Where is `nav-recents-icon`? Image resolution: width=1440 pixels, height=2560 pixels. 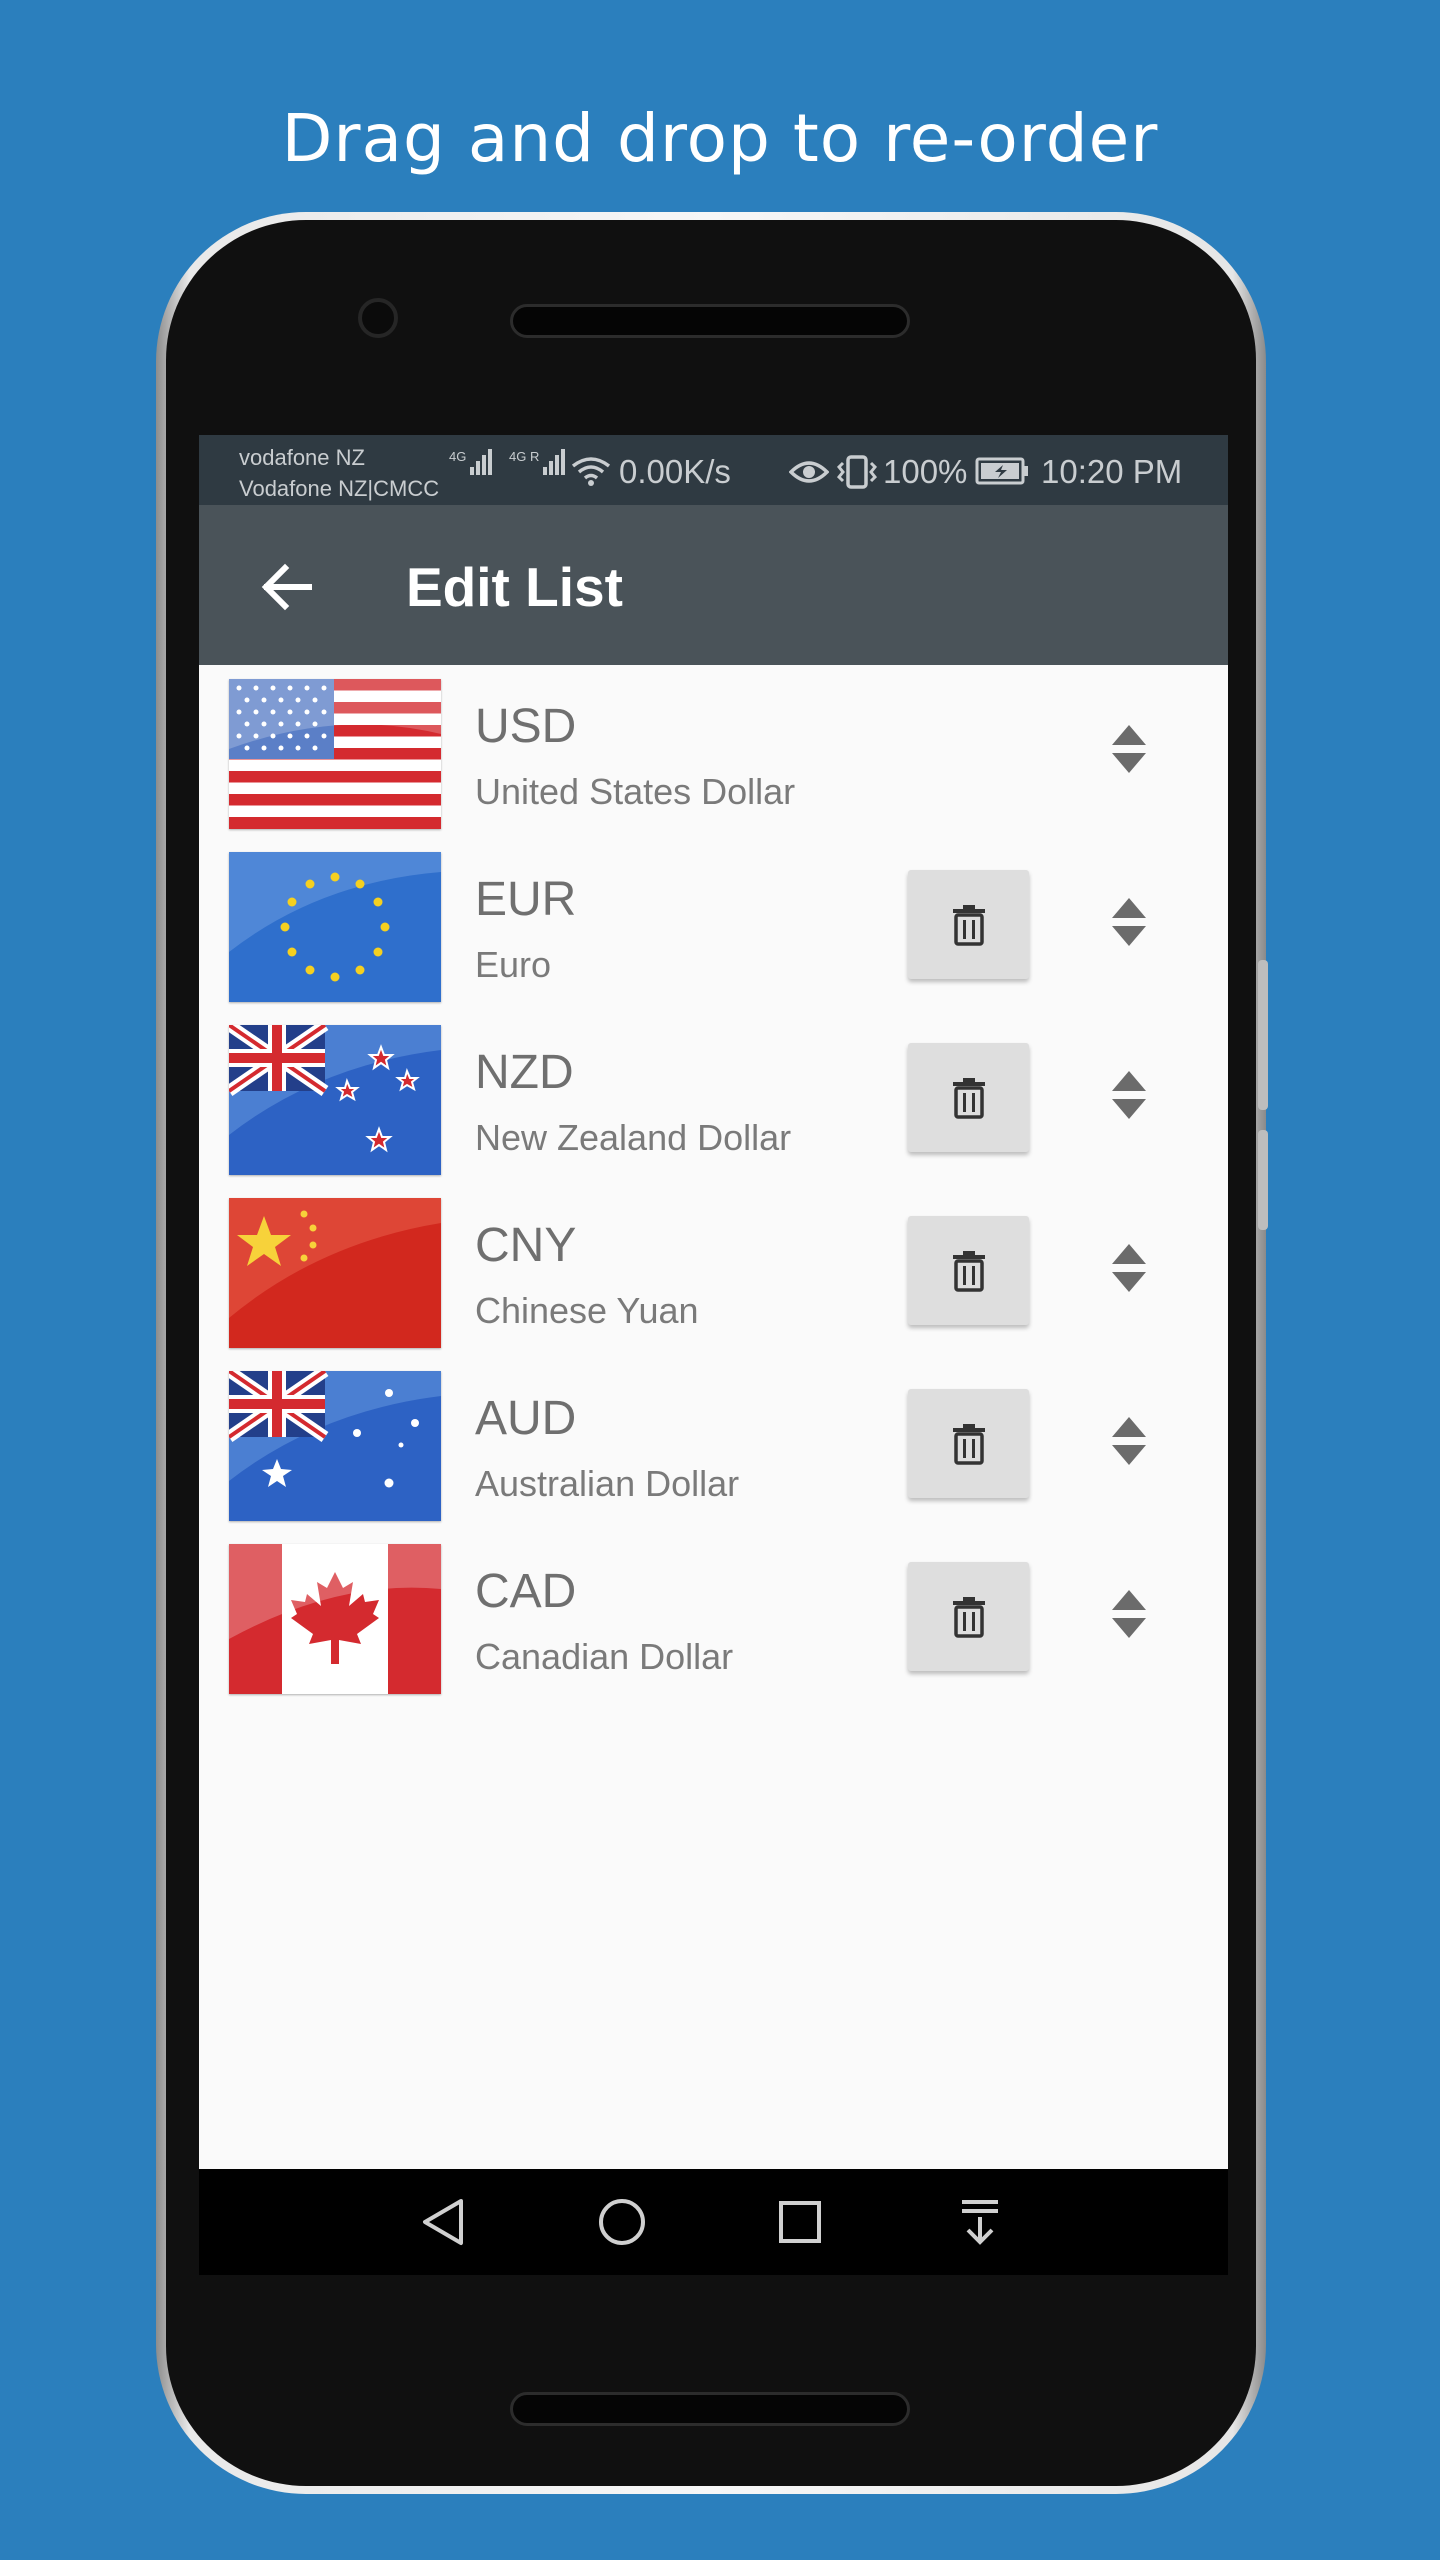
nav-recents-icon is located at coordinates (800, 2222).